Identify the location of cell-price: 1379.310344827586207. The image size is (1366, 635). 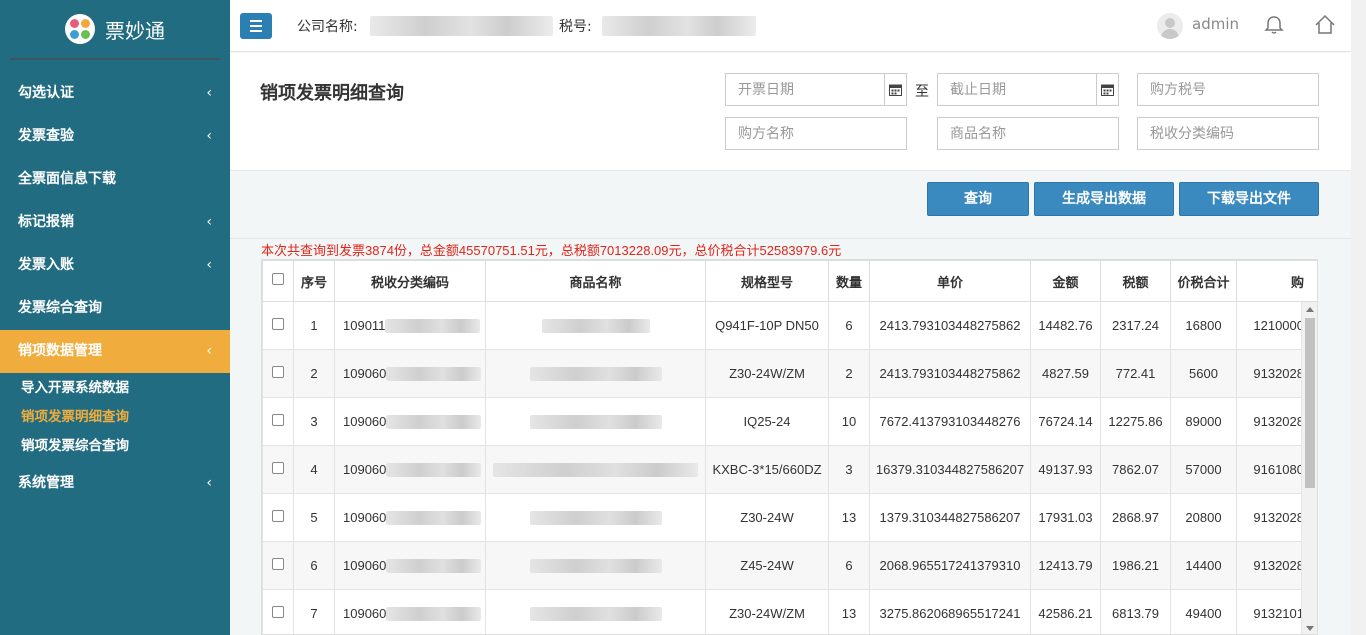
(950, 517).